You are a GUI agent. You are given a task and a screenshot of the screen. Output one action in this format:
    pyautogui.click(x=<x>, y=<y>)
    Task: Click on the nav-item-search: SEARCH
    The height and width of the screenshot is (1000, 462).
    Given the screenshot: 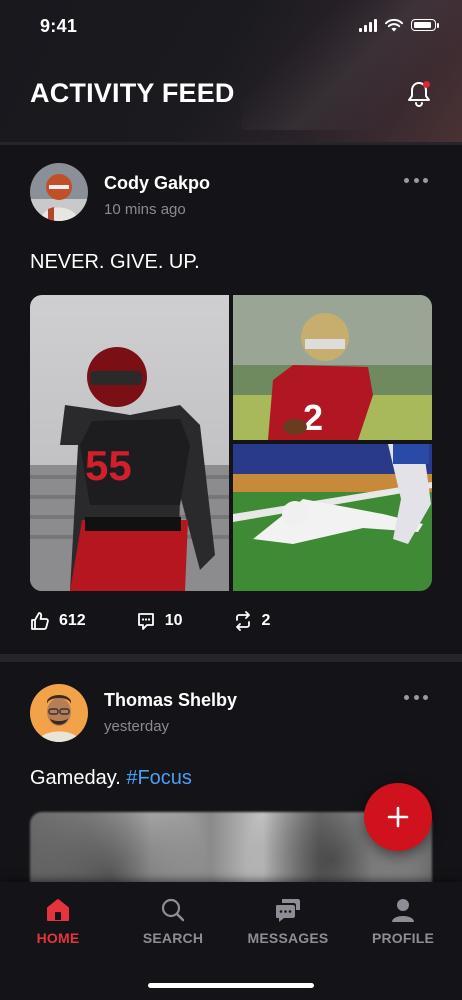 What is the action you would take?
    pyautogui.click(x=173, y=921)
    